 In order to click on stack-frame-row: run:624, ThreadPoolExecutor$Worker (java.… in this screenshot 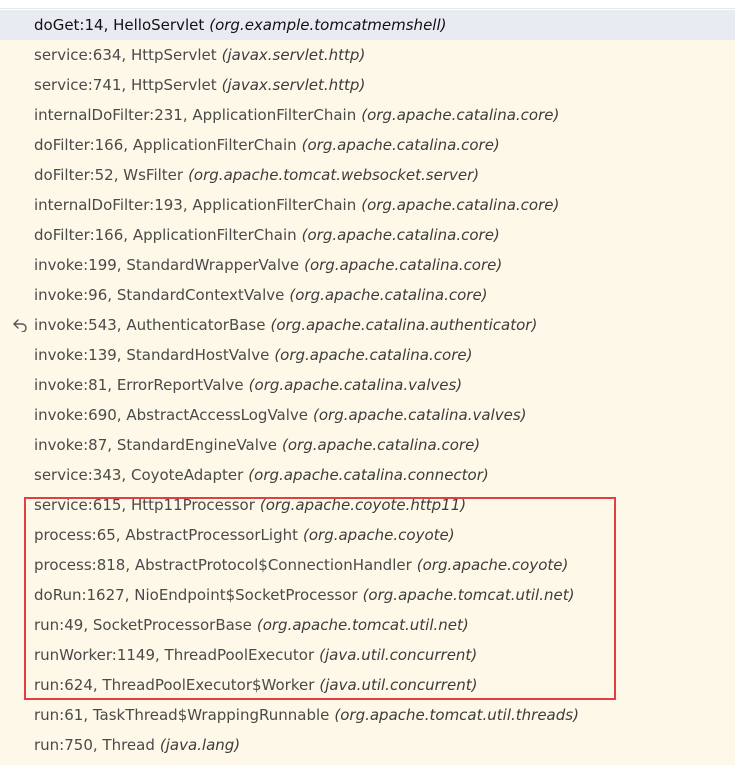, I will do `click(367, 685)`.